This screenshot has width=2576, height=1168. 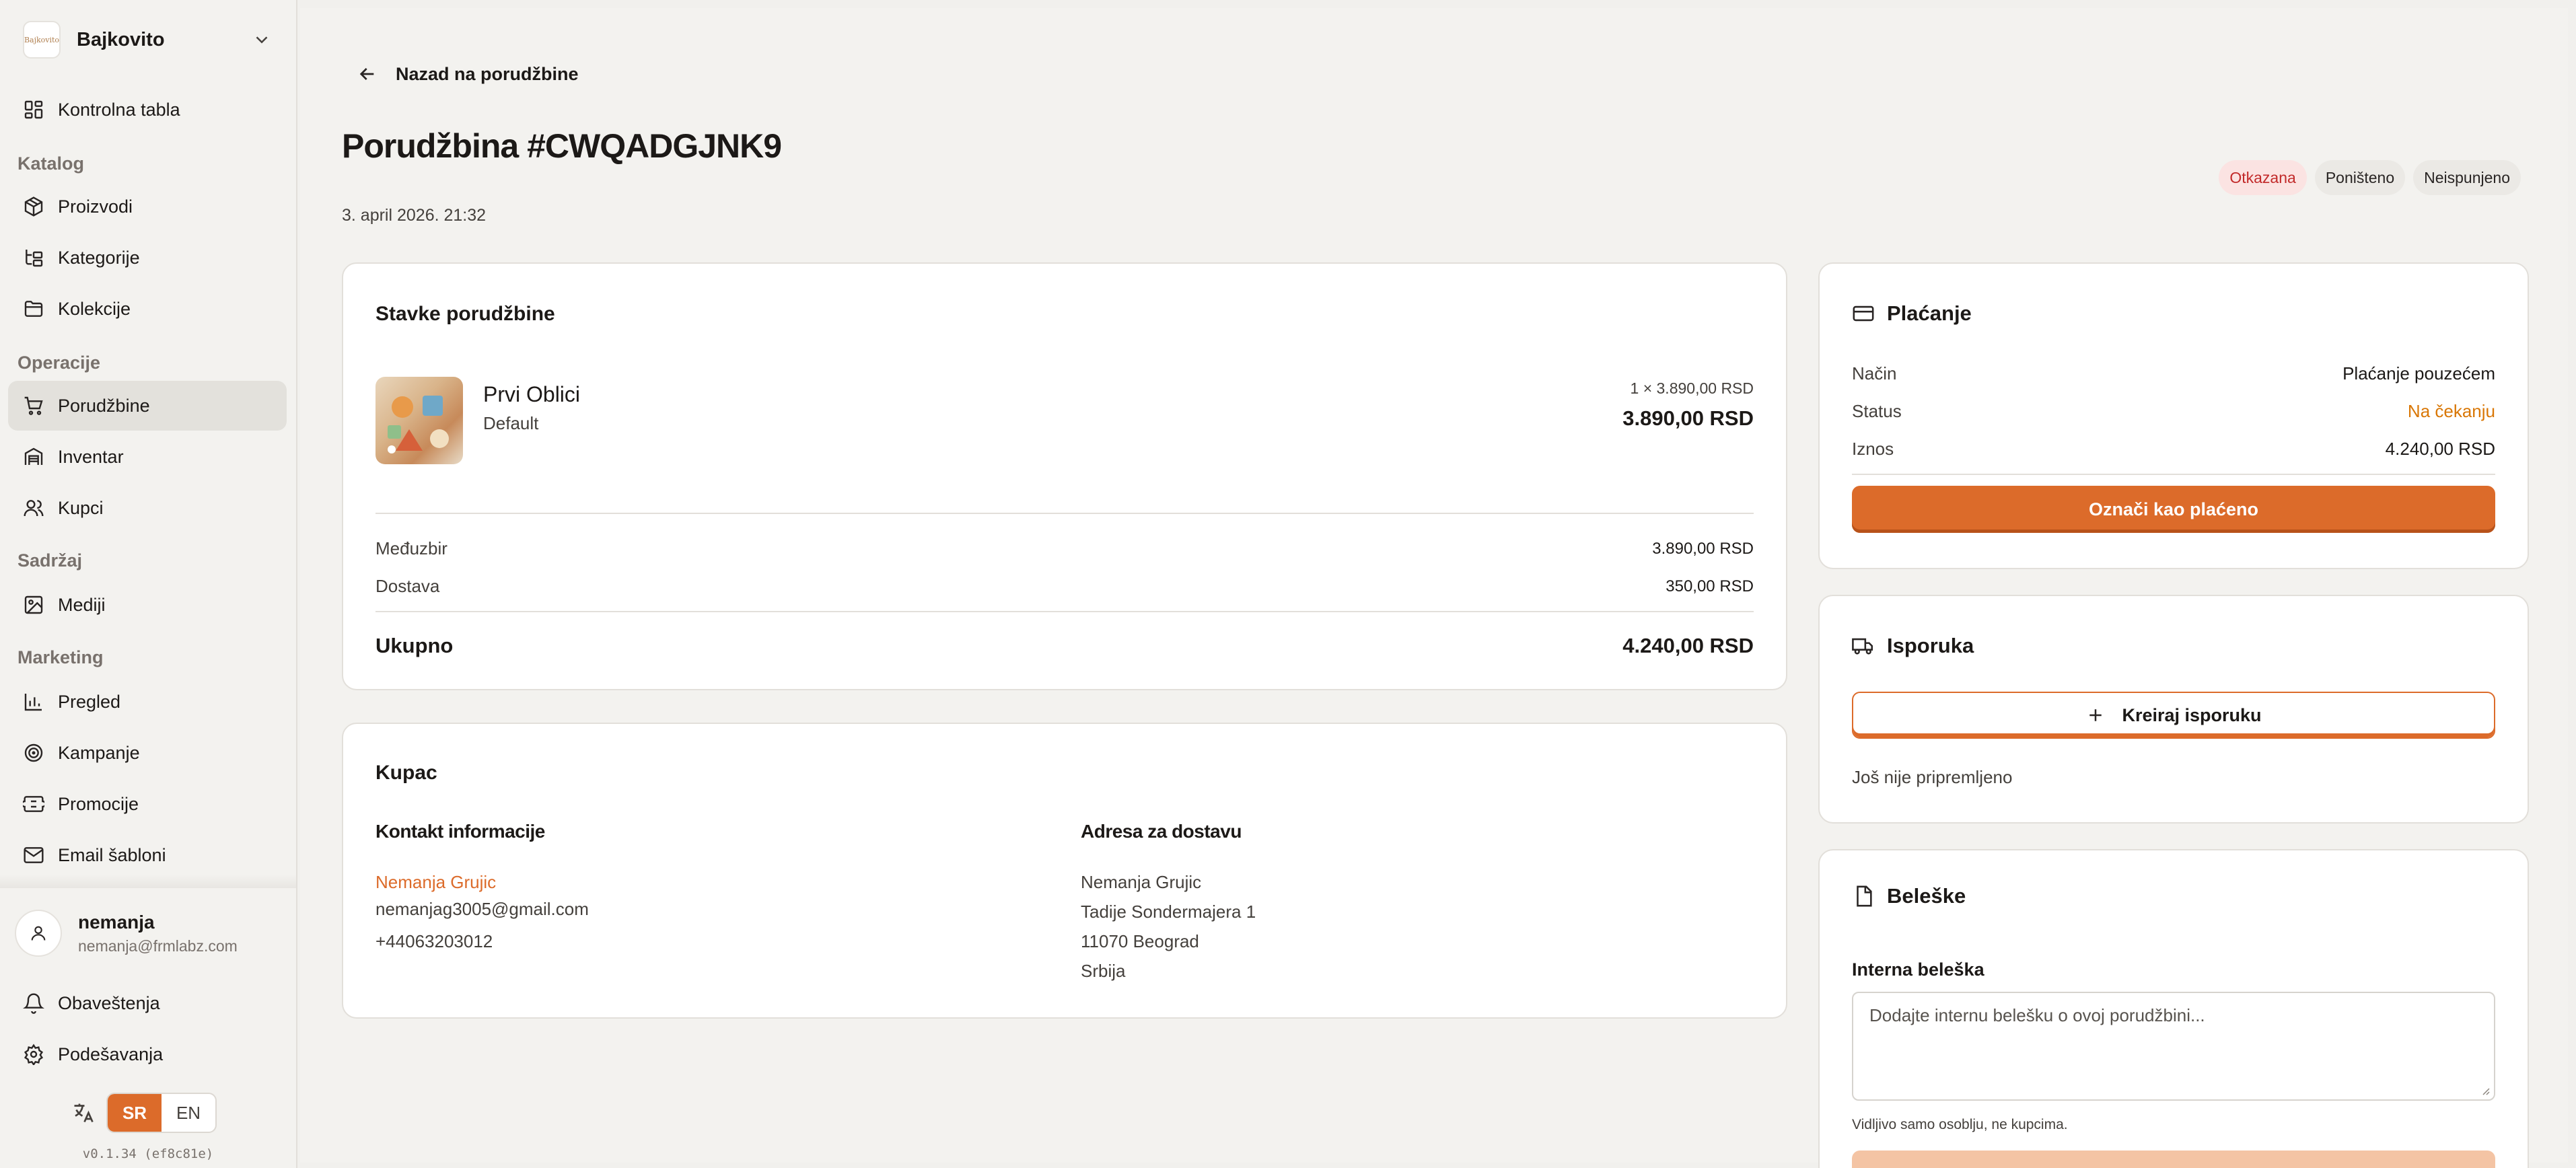 I want to click on address-line: 11070 Beograd, so click(x=1140, y=941).